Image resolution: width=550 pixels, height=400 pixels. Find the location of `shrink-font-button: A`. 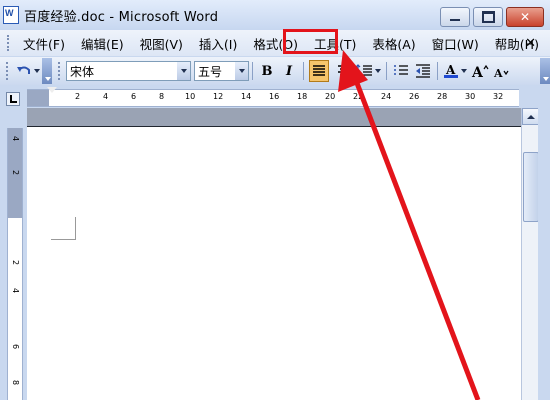

shrink-font-button: A is located at coordinates (502, 71).